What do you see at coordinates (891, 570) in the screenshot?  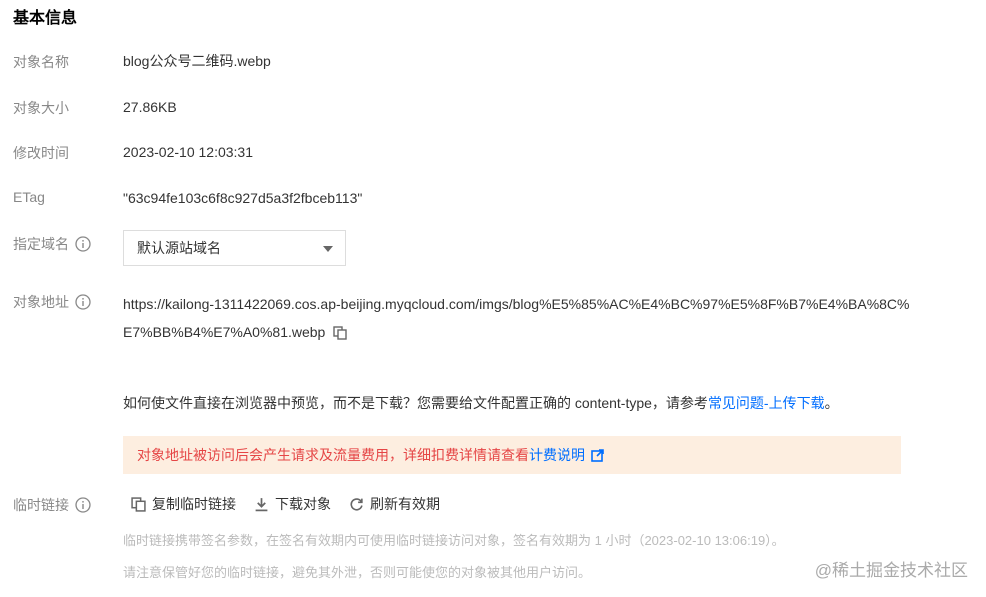 I see `watermark: @稀土掘金技术社区` at bounding box center [891, 570].